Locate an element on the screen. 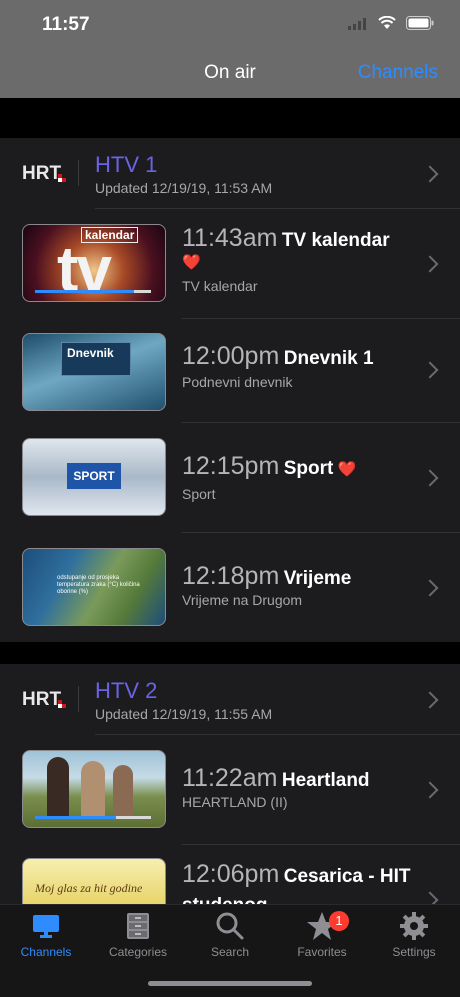 The image size is (460, 997). program-time: 12:06pm is located at coordinates (231, 874).